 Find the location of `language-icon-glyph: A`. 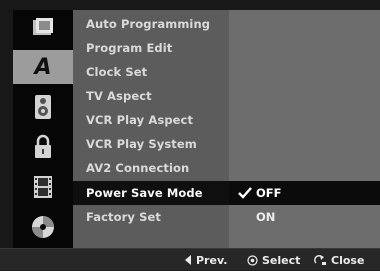

language-icon-glyph: A is located at coordinates (43, 67).